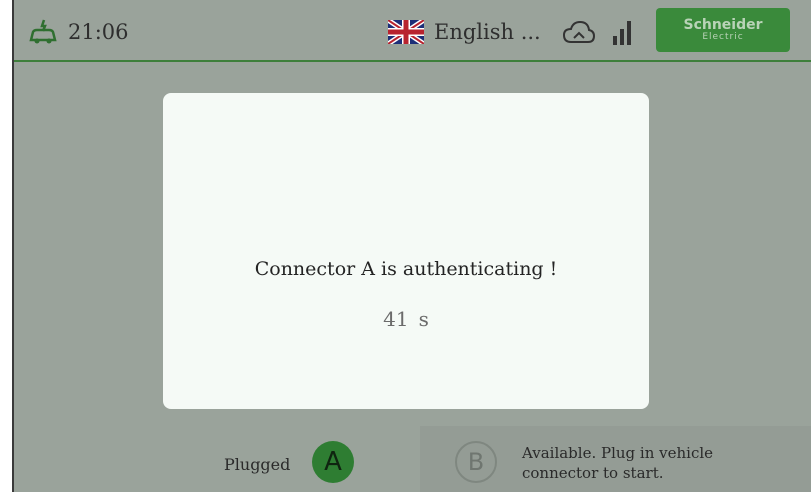 This screenshot has height=492, width=811. Describe the element at coordinates (579, 31) in the screenshot. I see `cloud-icon` at that location.